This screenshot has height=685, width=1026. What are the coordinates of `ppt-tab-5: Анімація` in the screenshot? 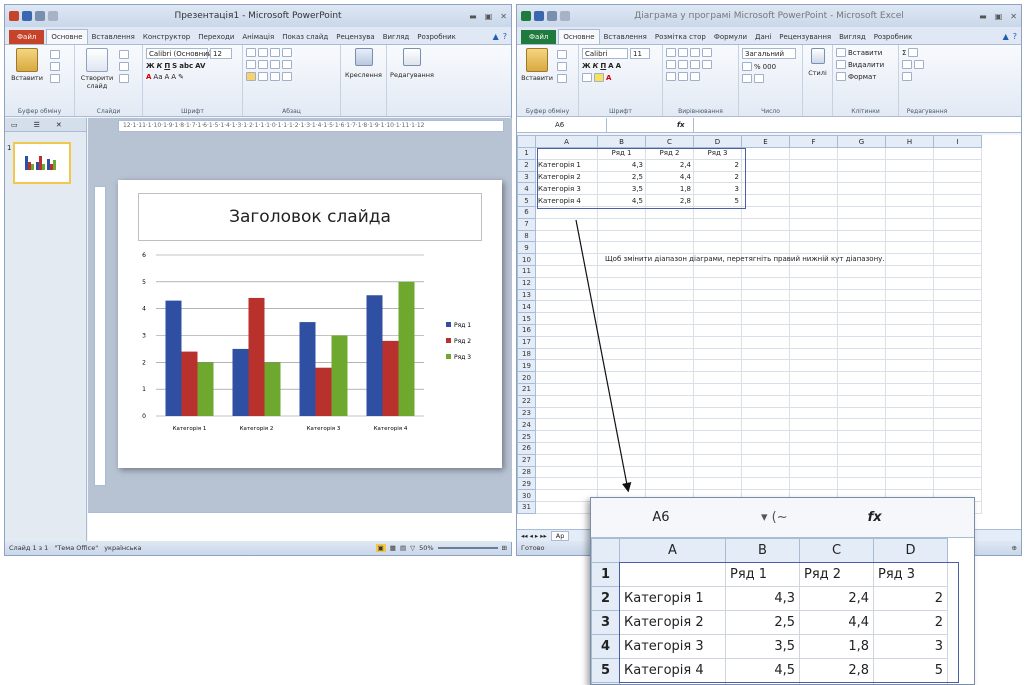 It's located at (258, 37).